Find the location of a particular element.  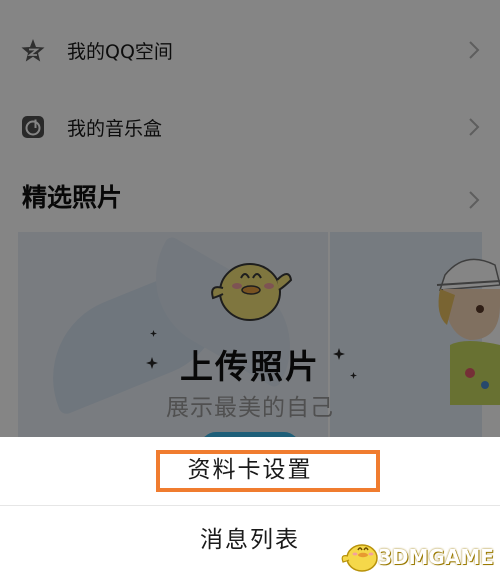

watermark-text: 3DMGAME is located at coordinates (436, 557).